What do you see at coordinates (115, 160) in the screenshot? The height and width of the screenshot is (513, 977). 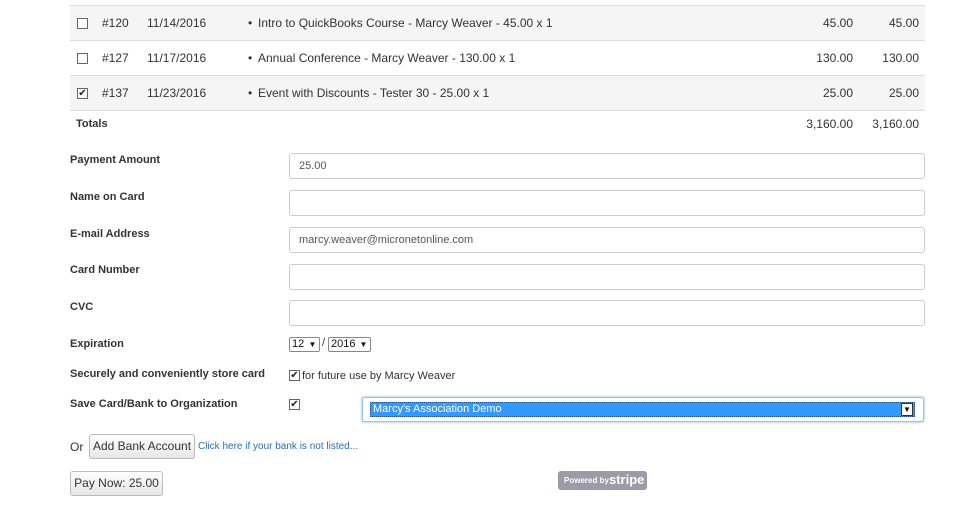 I see `payment-amount-label: Payment Amount` at bounding box center [115, 160].